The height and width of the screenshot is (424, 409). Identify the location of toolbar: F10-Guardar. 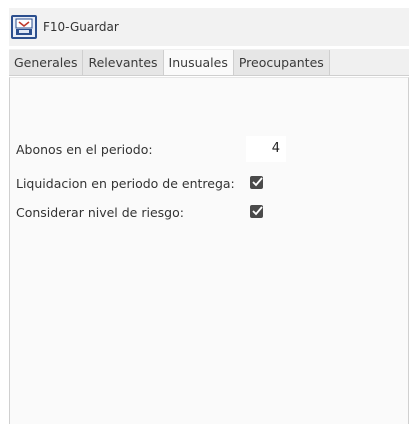
(209, 27).